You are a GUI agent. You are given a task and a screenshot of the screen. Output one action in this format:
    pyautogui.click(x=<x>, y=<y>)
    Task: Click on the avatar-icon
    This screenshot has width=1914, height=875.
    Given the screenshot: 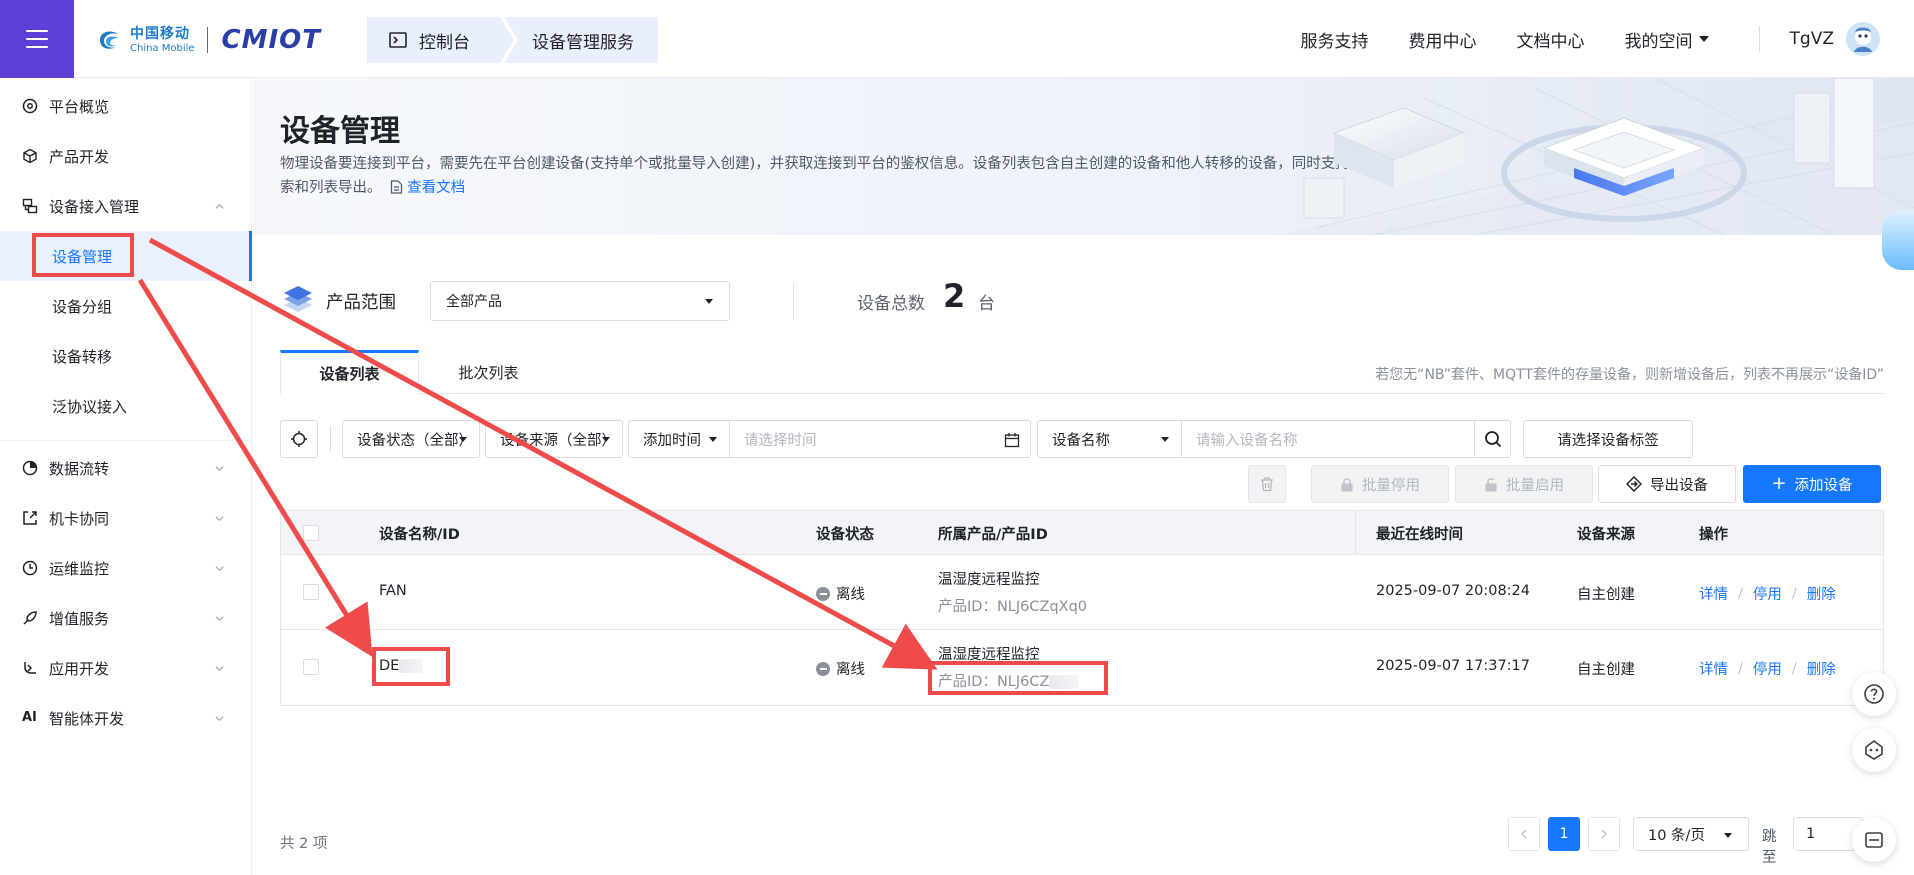 What is the action you would take?
    pyautogui.click(x=1863, y=39)
    